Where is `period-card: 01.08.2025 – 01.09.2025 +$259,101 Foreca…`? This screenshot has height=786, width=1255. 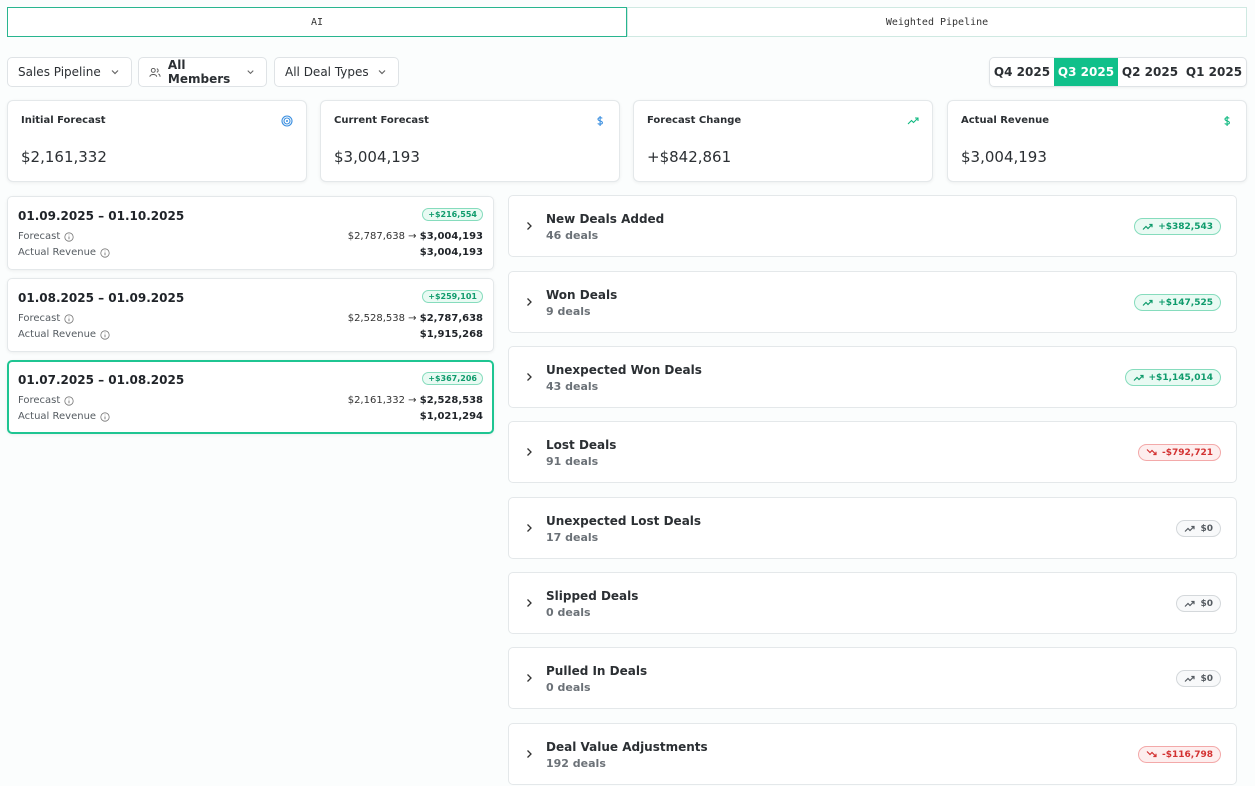 period-card: 01.08.2025 – 01.09.2025 +$259,101 Foreca… is located at coordinates (250, 315).